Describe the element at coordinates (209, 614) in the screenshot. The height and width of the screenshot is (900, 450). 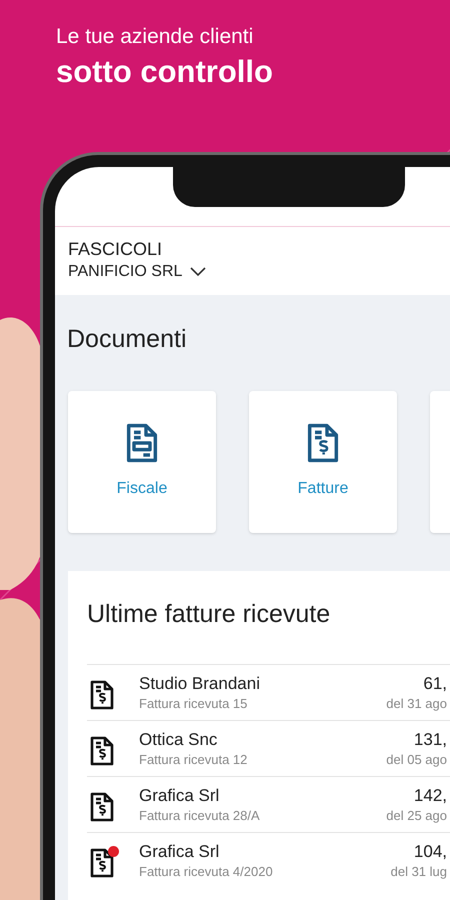
I see `invoices-title: Ultime fatture ricevute` at that location.